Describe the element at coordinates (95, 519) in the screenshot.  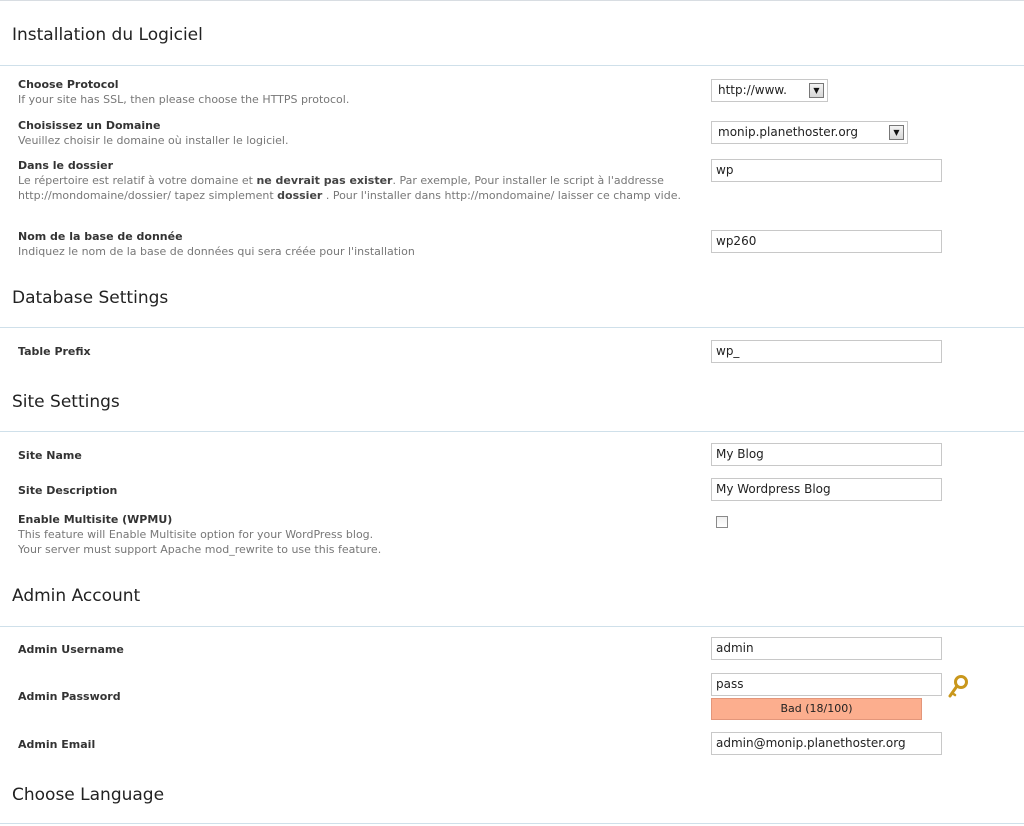
I see `multisite-label: Enable Multisite (WPMU)` at that location.